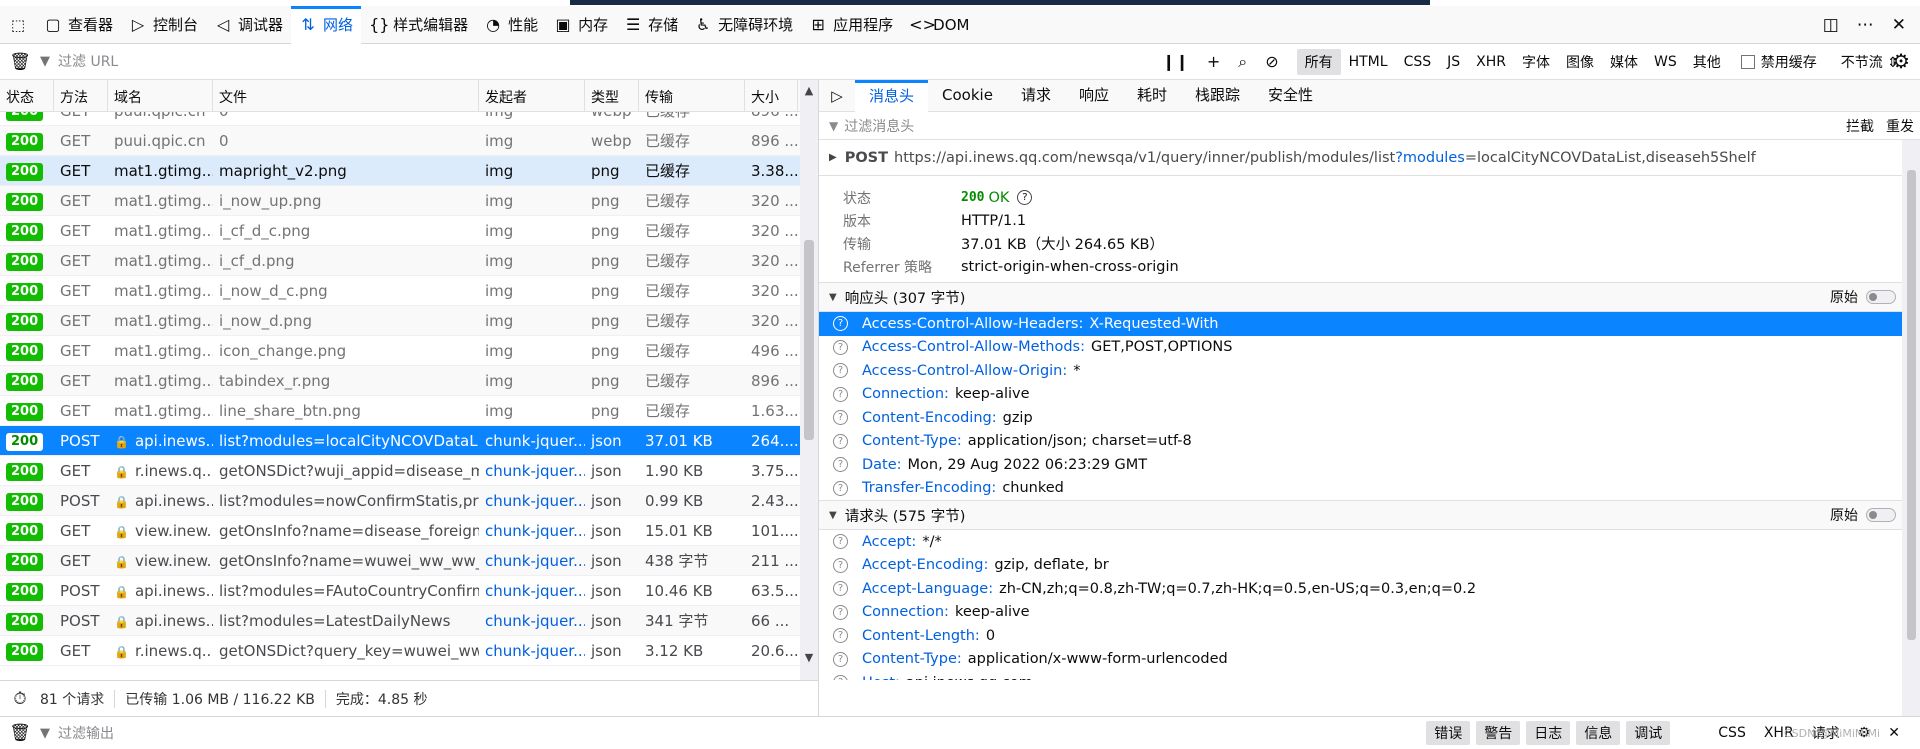 Image resolution: width=1920 pixels, height=749 pixels. What do you see at coordinates (1865, 25) in the screenshot?
I see `more-options-icon: ⋯` at bounding box center [1865, 25].